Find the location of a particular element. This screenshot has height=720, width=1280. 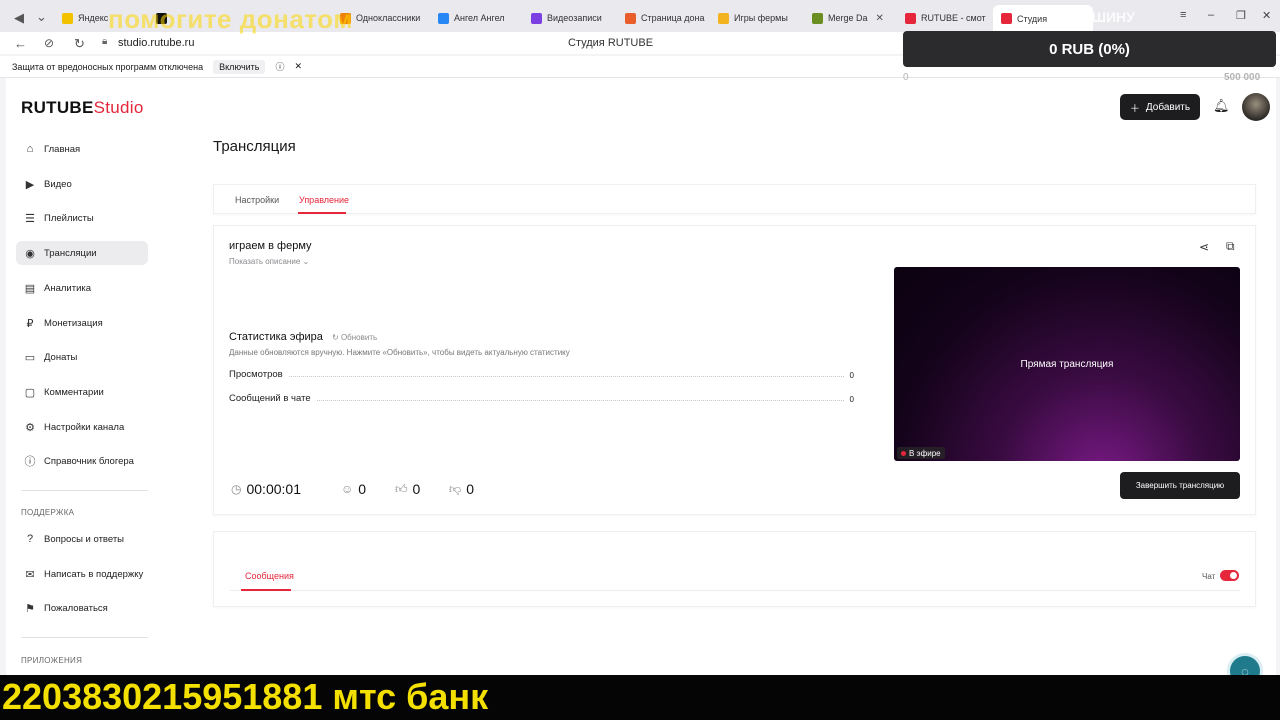

sidebar-item-video: ▶ Видео is located at coordinates (82, 184).